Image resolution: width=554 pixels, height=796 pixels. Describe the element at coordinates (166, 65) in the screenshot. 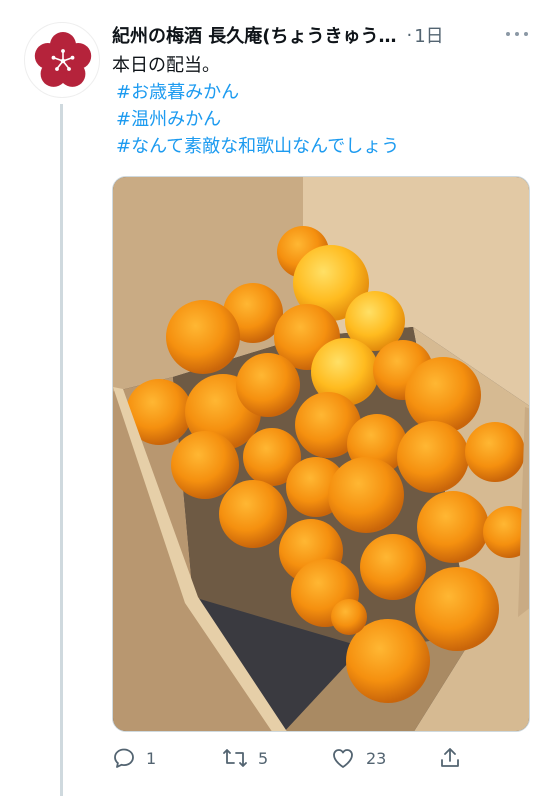

I see `tweet-text-line: 本日の配当。` at that location.